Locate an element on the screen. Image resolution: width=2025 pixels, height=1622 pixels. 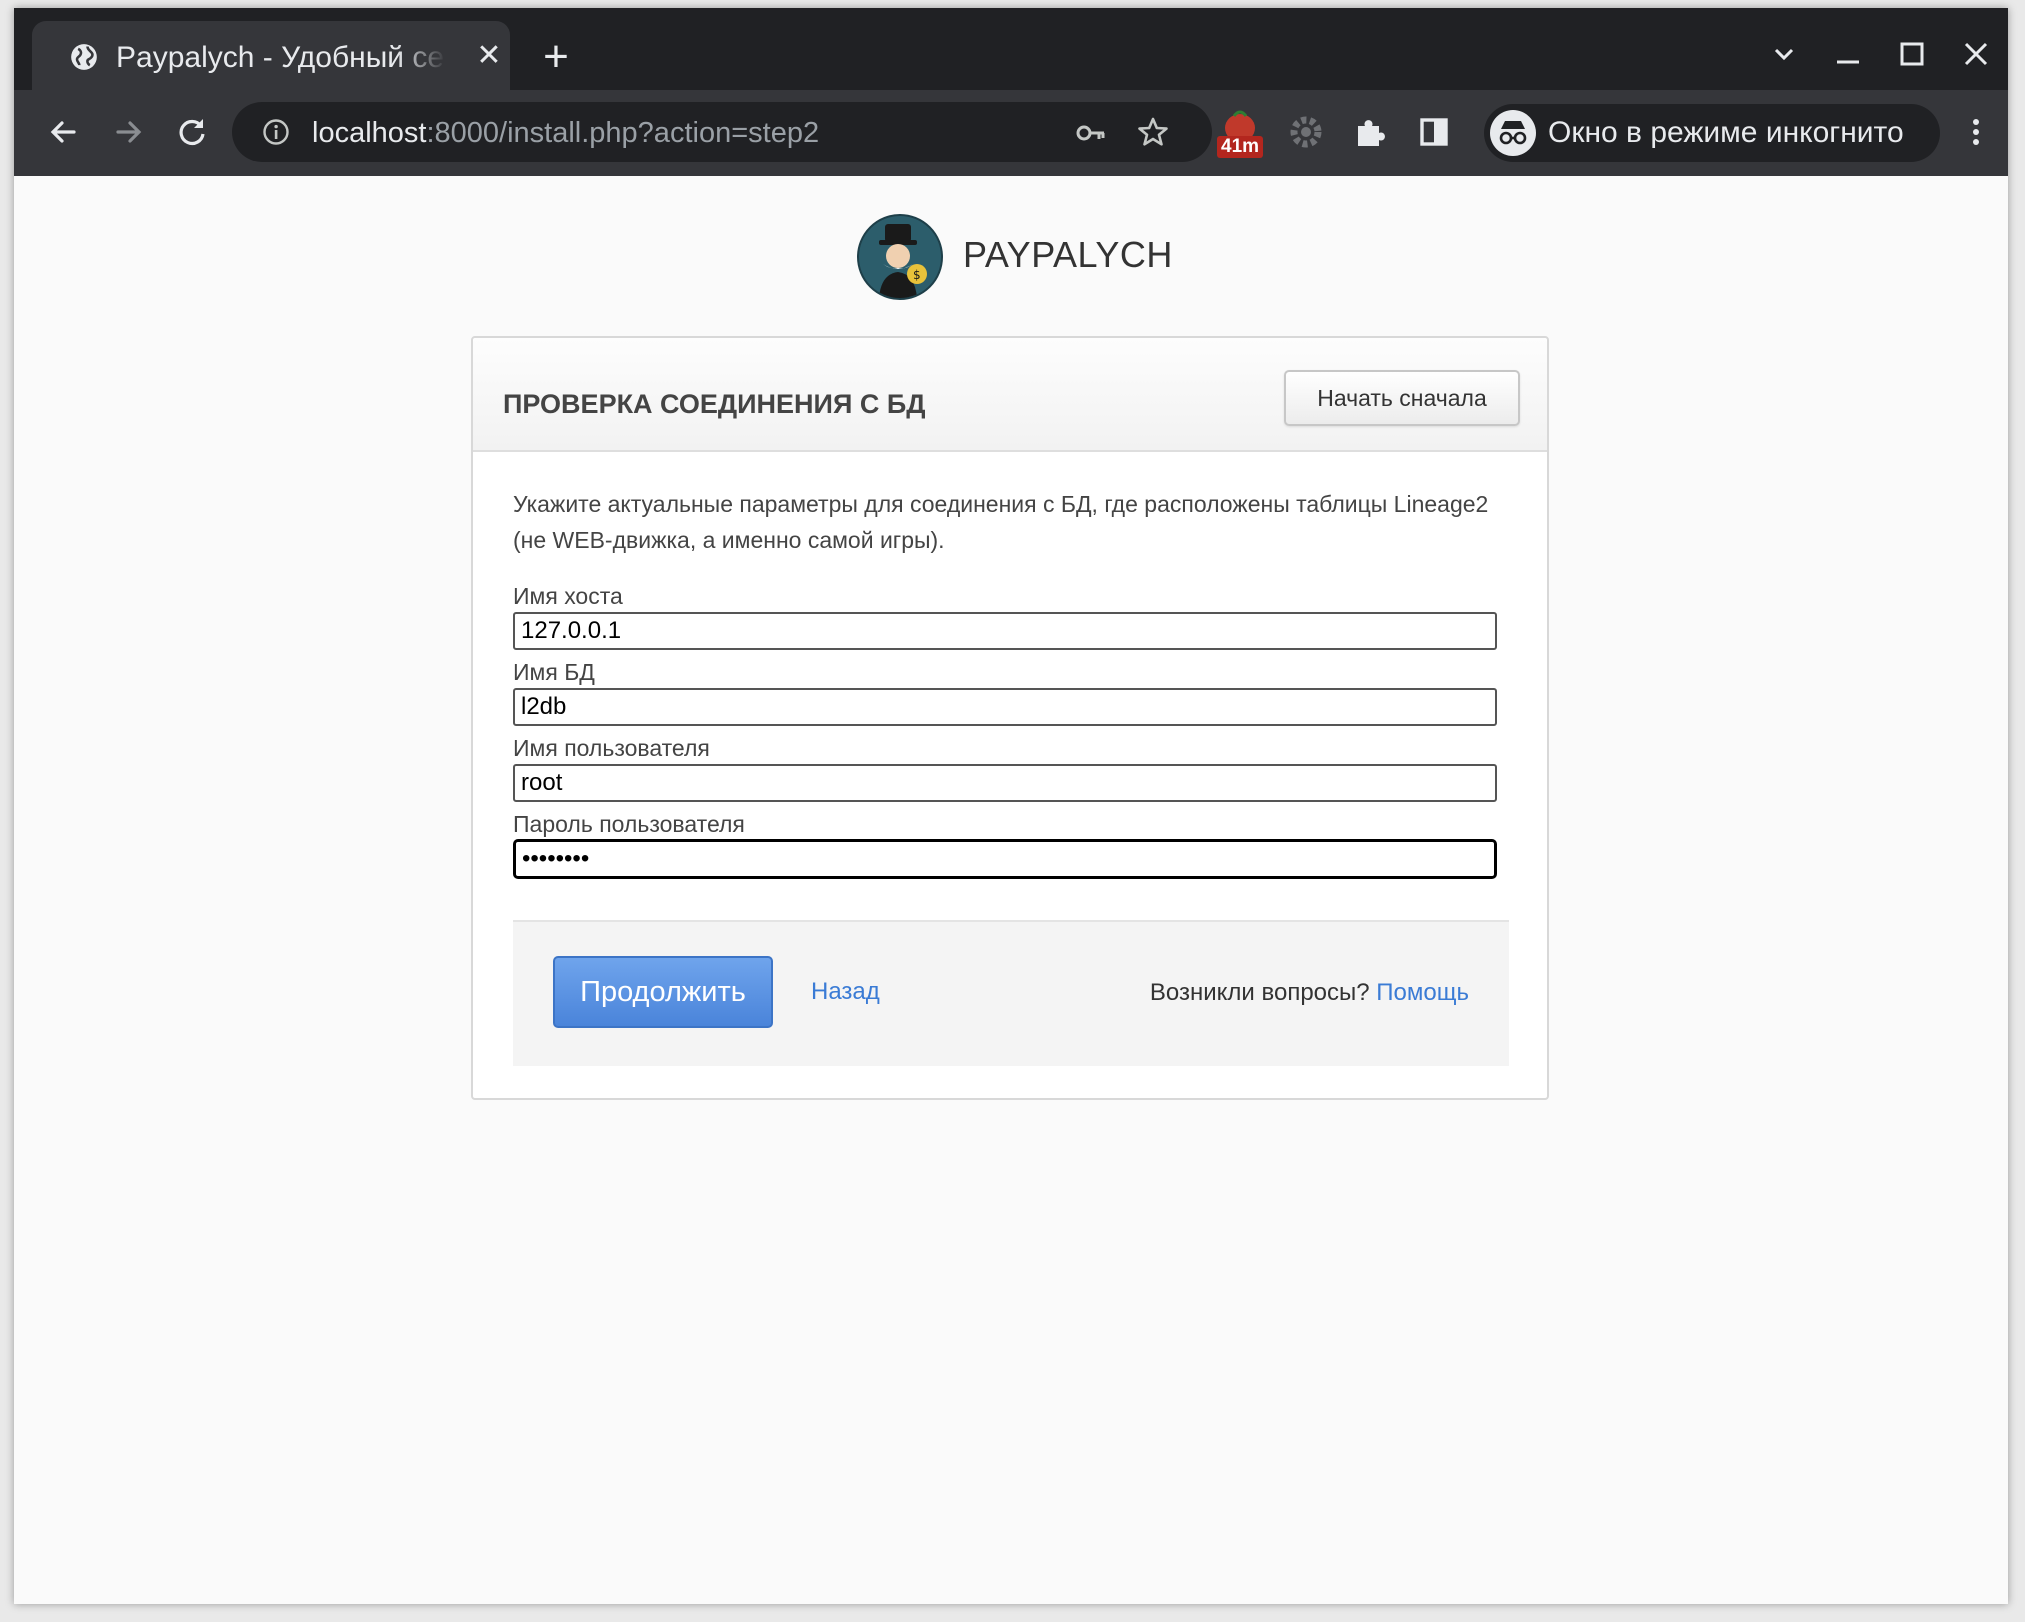
active-tab: Paypalych - Удобный сервис ✕ is located at coordinates (271, 55).